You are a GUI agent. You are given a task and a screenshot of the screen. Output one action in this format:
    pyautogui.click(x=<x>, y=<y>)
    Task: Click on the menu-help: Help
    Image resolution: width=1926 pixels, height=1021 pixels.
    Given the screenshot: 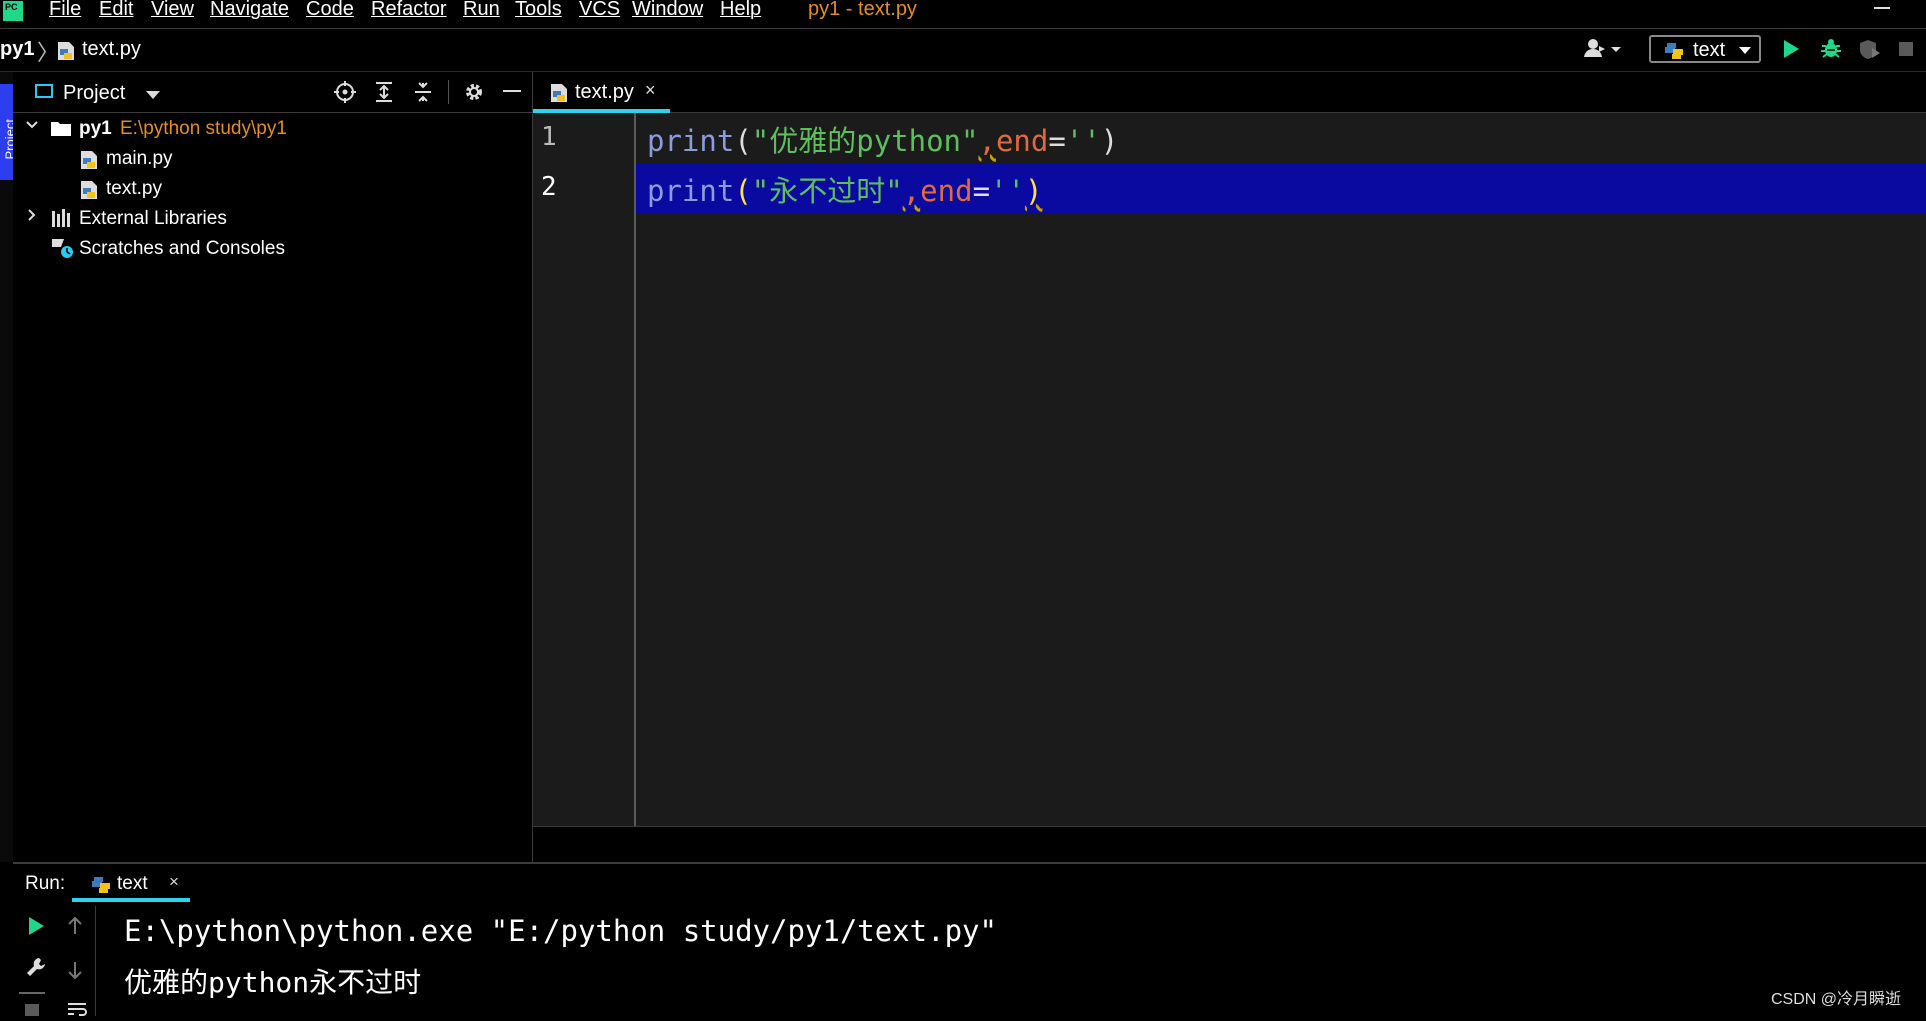 What is the action you would take?
    pyautogui.click(x=740, y=10)
    